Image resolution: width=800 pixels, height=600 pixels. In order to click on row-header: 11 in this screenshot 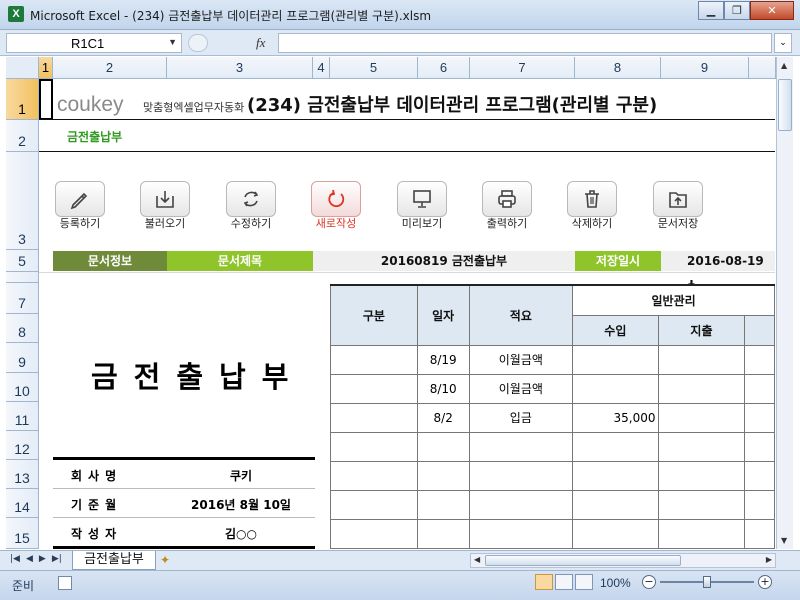, I will do `click(22, 416)`.